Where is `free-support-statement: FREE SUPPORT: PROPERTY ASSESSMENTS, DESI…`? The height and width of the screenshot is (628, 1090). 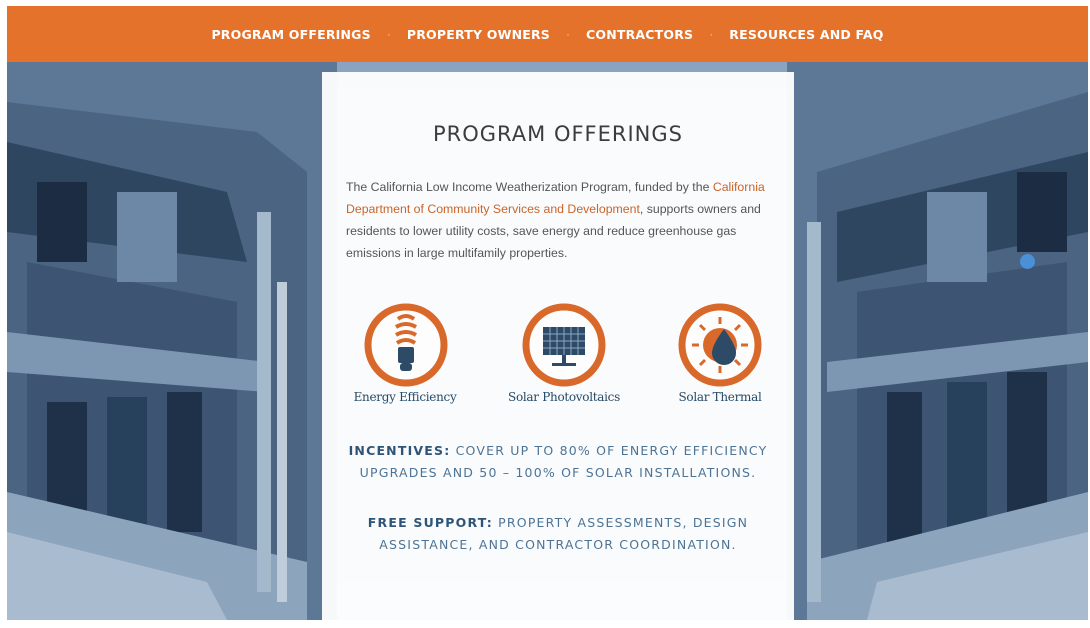
free-support-statement: FREE SUPPORT: PROPERTY ASSESSMENTS, DESI… is located at coordinates (558, 534).